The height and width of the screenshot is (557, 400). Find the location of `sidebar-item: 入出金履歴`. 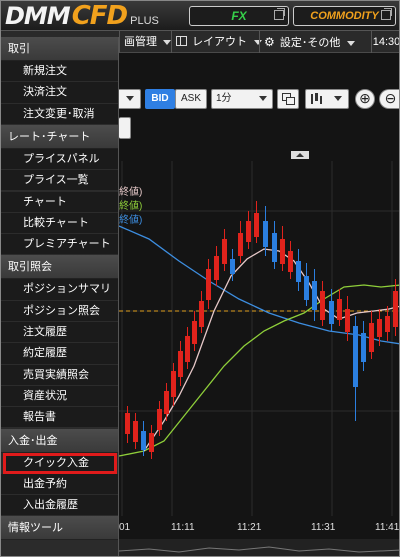

sidebar-item: 入出金履歴 is located at coordinates (59, 506).